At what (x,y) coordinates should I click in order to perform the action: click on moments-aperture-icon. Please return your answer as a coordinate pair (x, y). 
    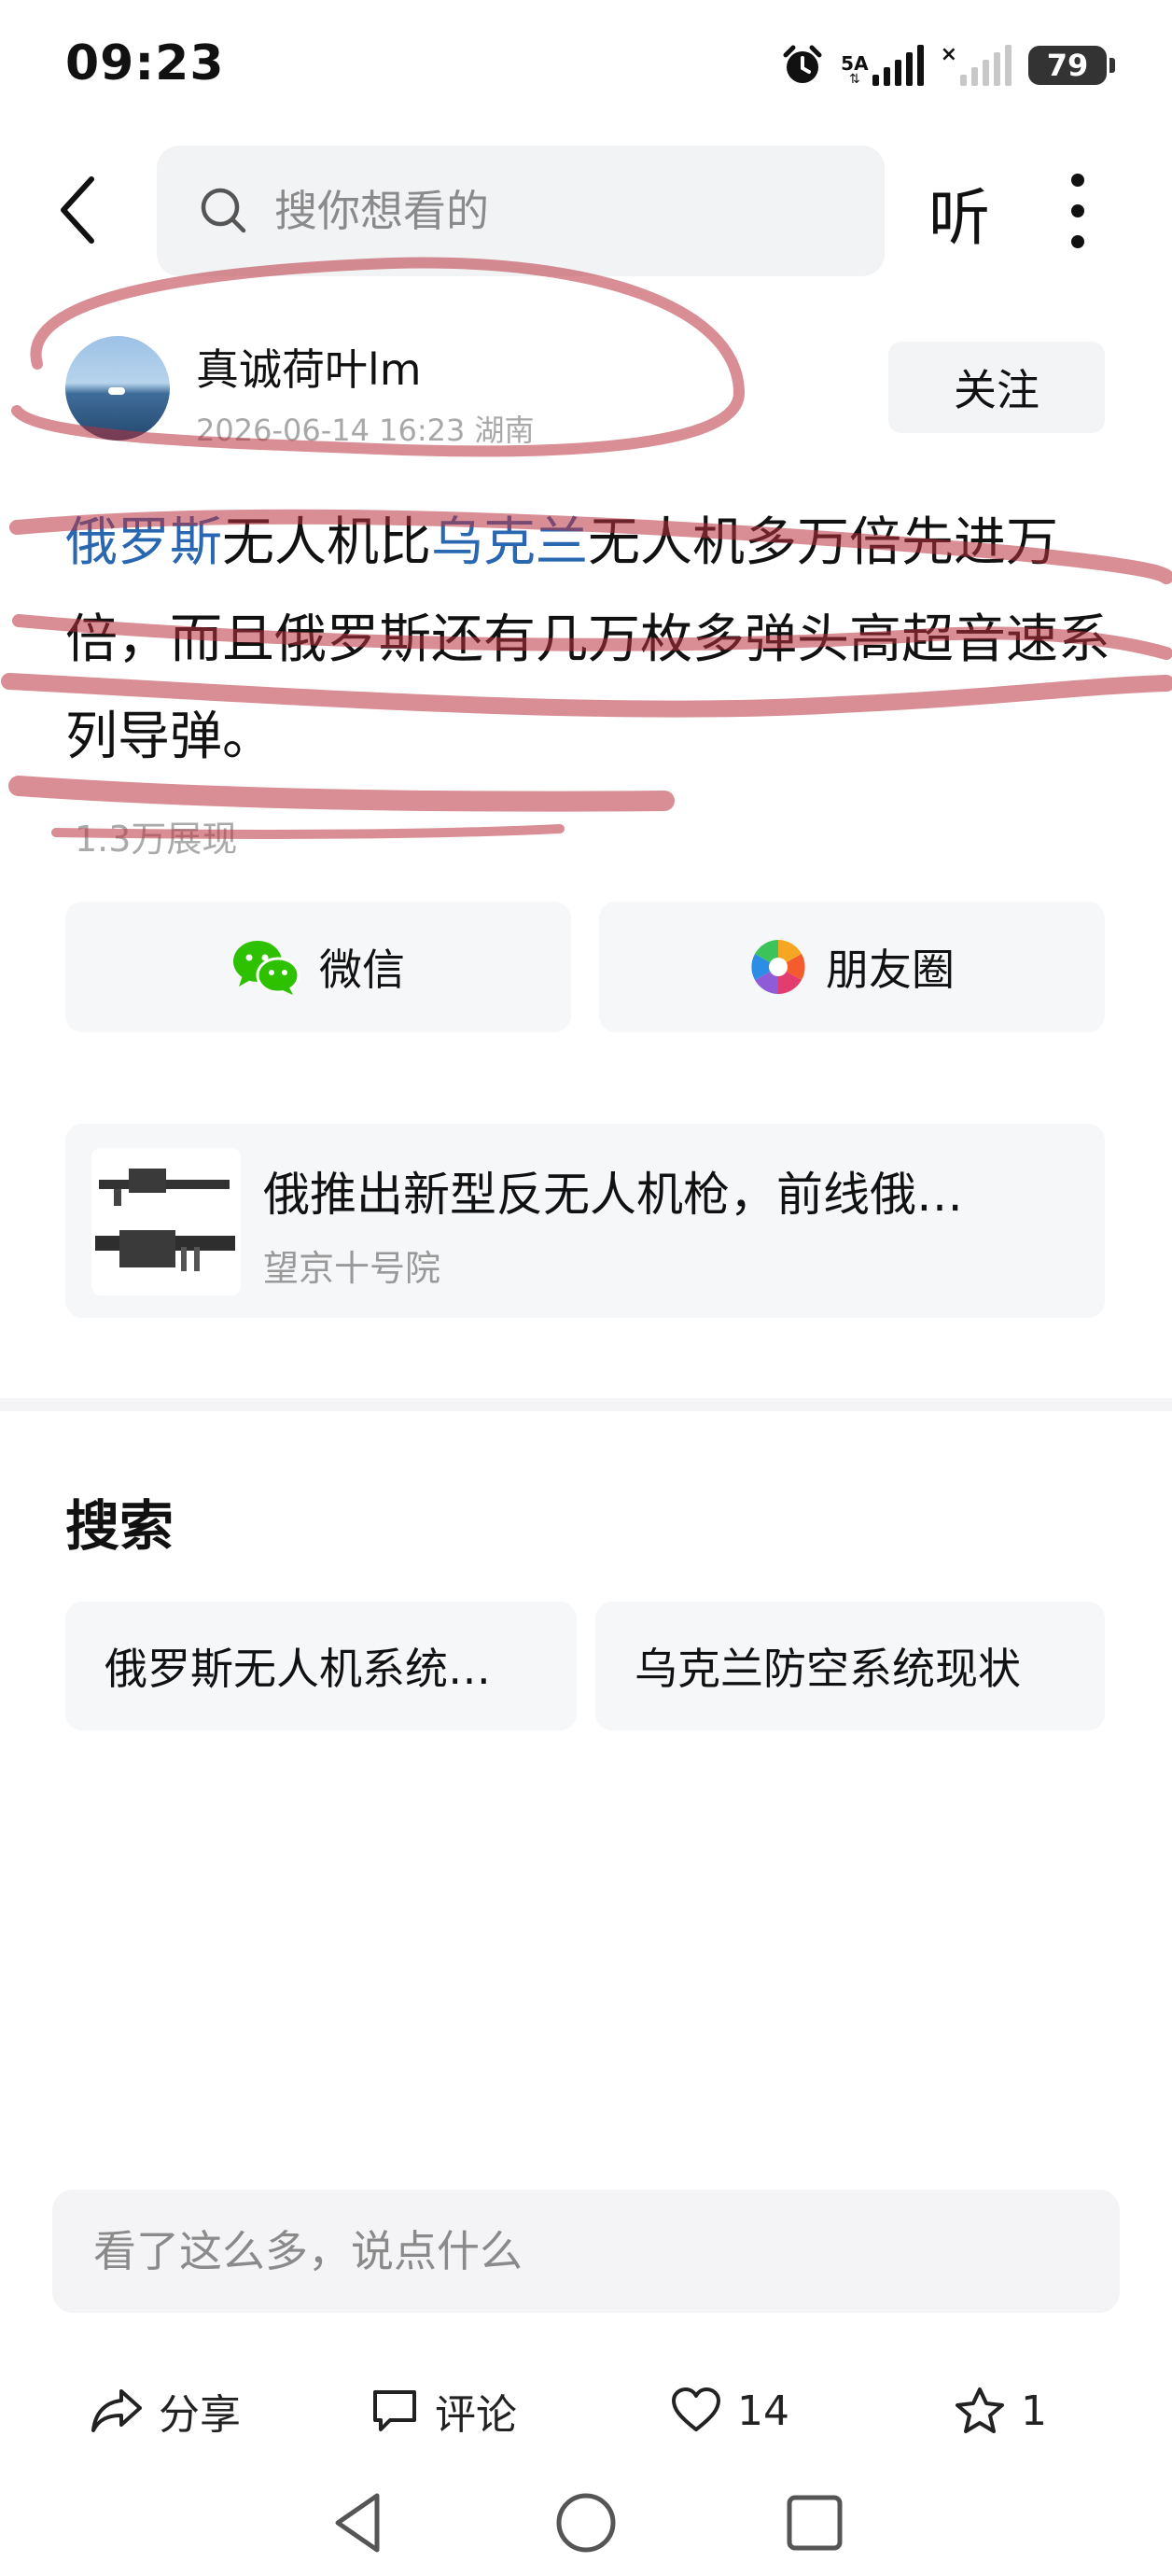
    Looking at the image, I should click on (778, 967).